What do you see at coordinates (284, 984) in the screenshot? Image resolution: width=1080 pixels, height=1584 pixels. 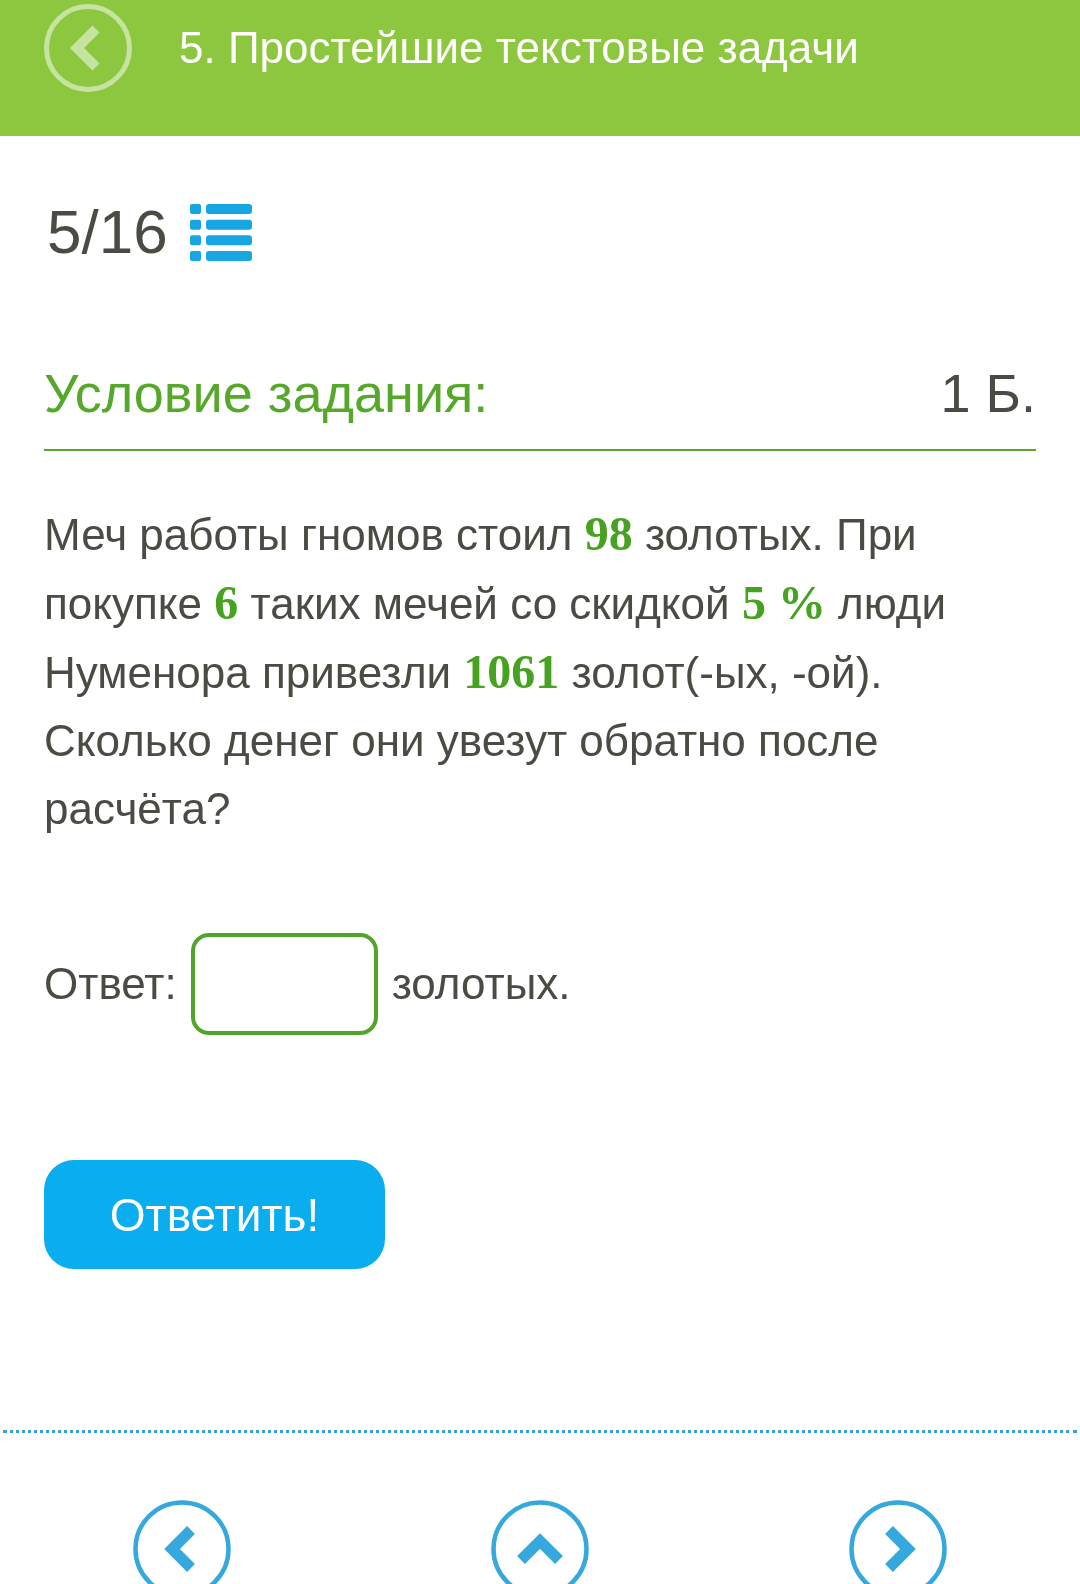 I see `answer-field` at bounding box center [284, 984].